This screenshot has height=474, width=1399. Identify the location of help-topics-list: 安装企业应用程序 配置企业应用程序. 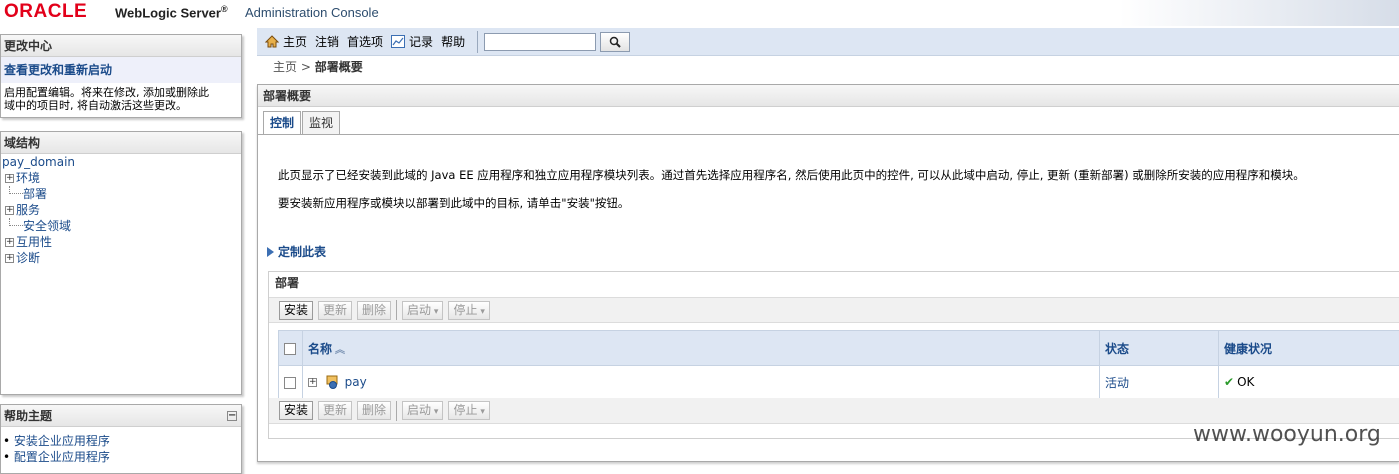
(121, 446).